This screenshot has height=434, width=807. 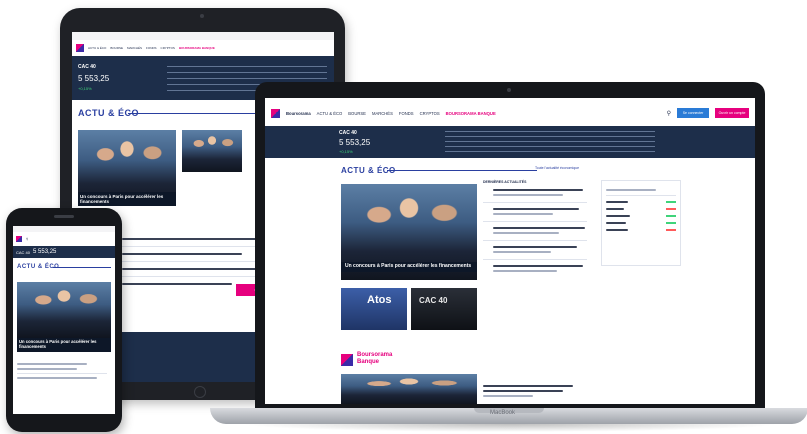 What do you see at coordinates (346, 151) in the screenshot?
I see `laptop-index-change: +0,15%` at bounding box center [346, 151].